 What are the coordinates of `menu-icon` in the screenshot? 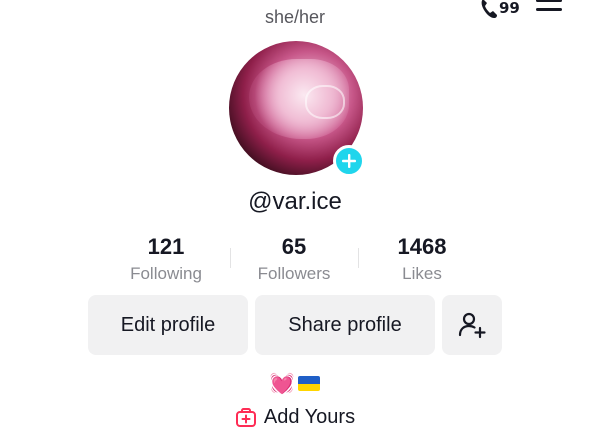 It's located at (549, 7).